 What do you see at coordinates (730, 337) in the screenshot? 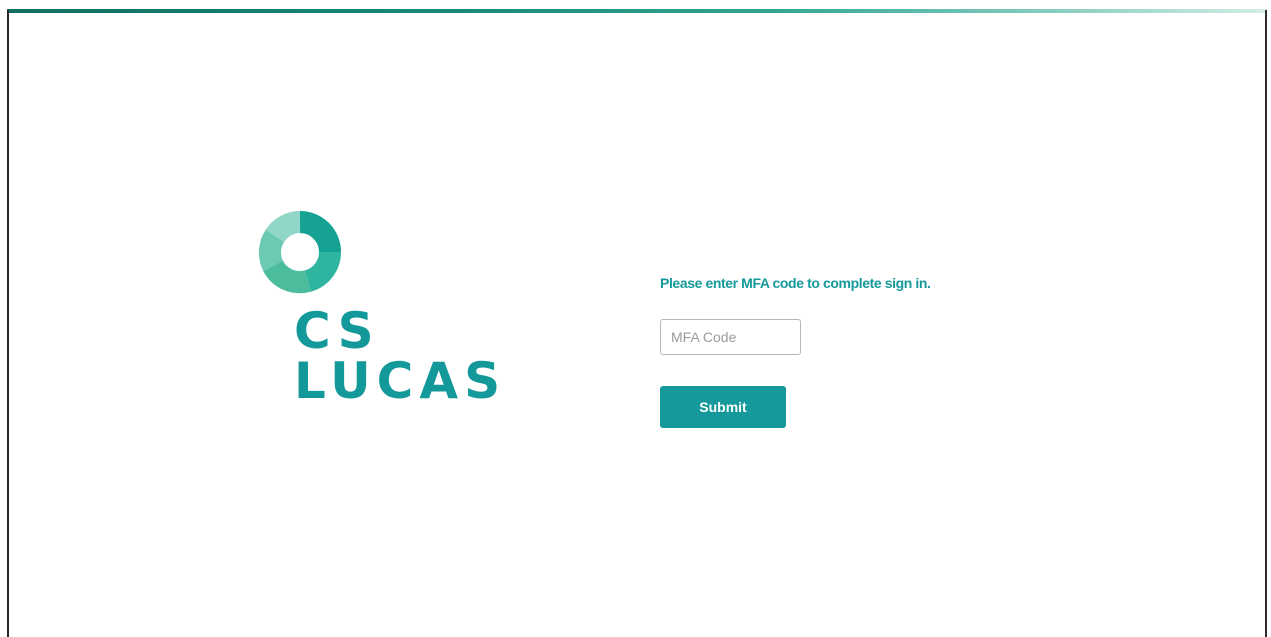
I see `mfa-code-input` at bounding box center [730, 337].